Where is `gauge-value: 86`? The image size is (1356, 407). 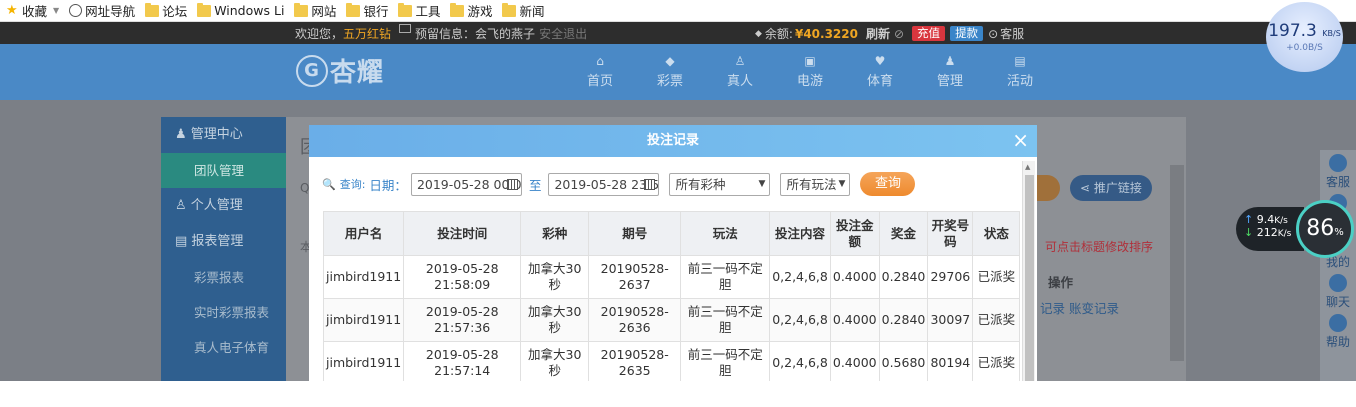
gauge-value: 86 is located at coordinates (1320, 228).